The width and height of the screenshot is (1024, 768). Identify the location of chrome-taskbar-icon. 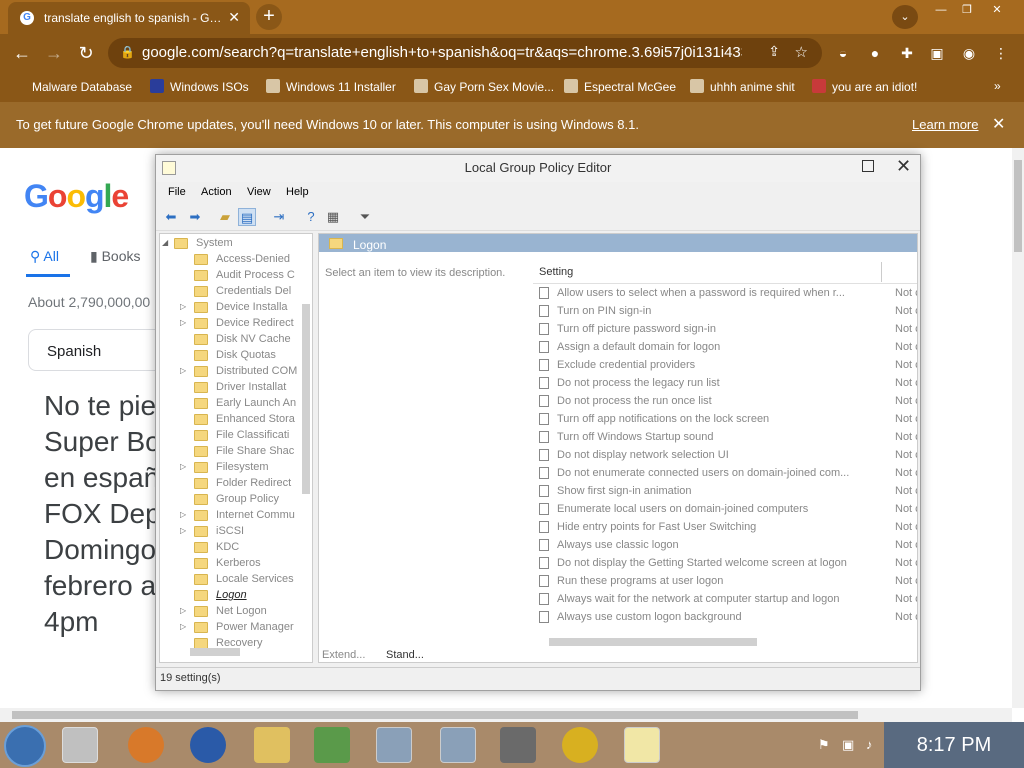
(80, 745).